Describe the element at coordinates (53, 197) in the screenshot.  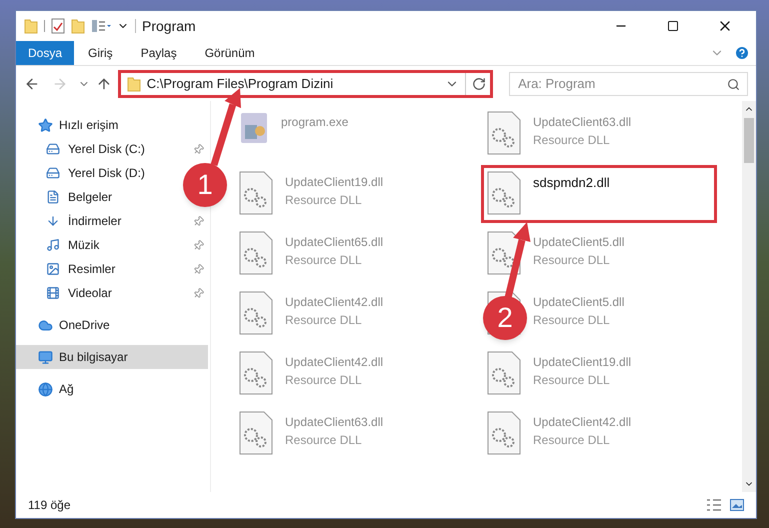
I see `document-icon` at that location.